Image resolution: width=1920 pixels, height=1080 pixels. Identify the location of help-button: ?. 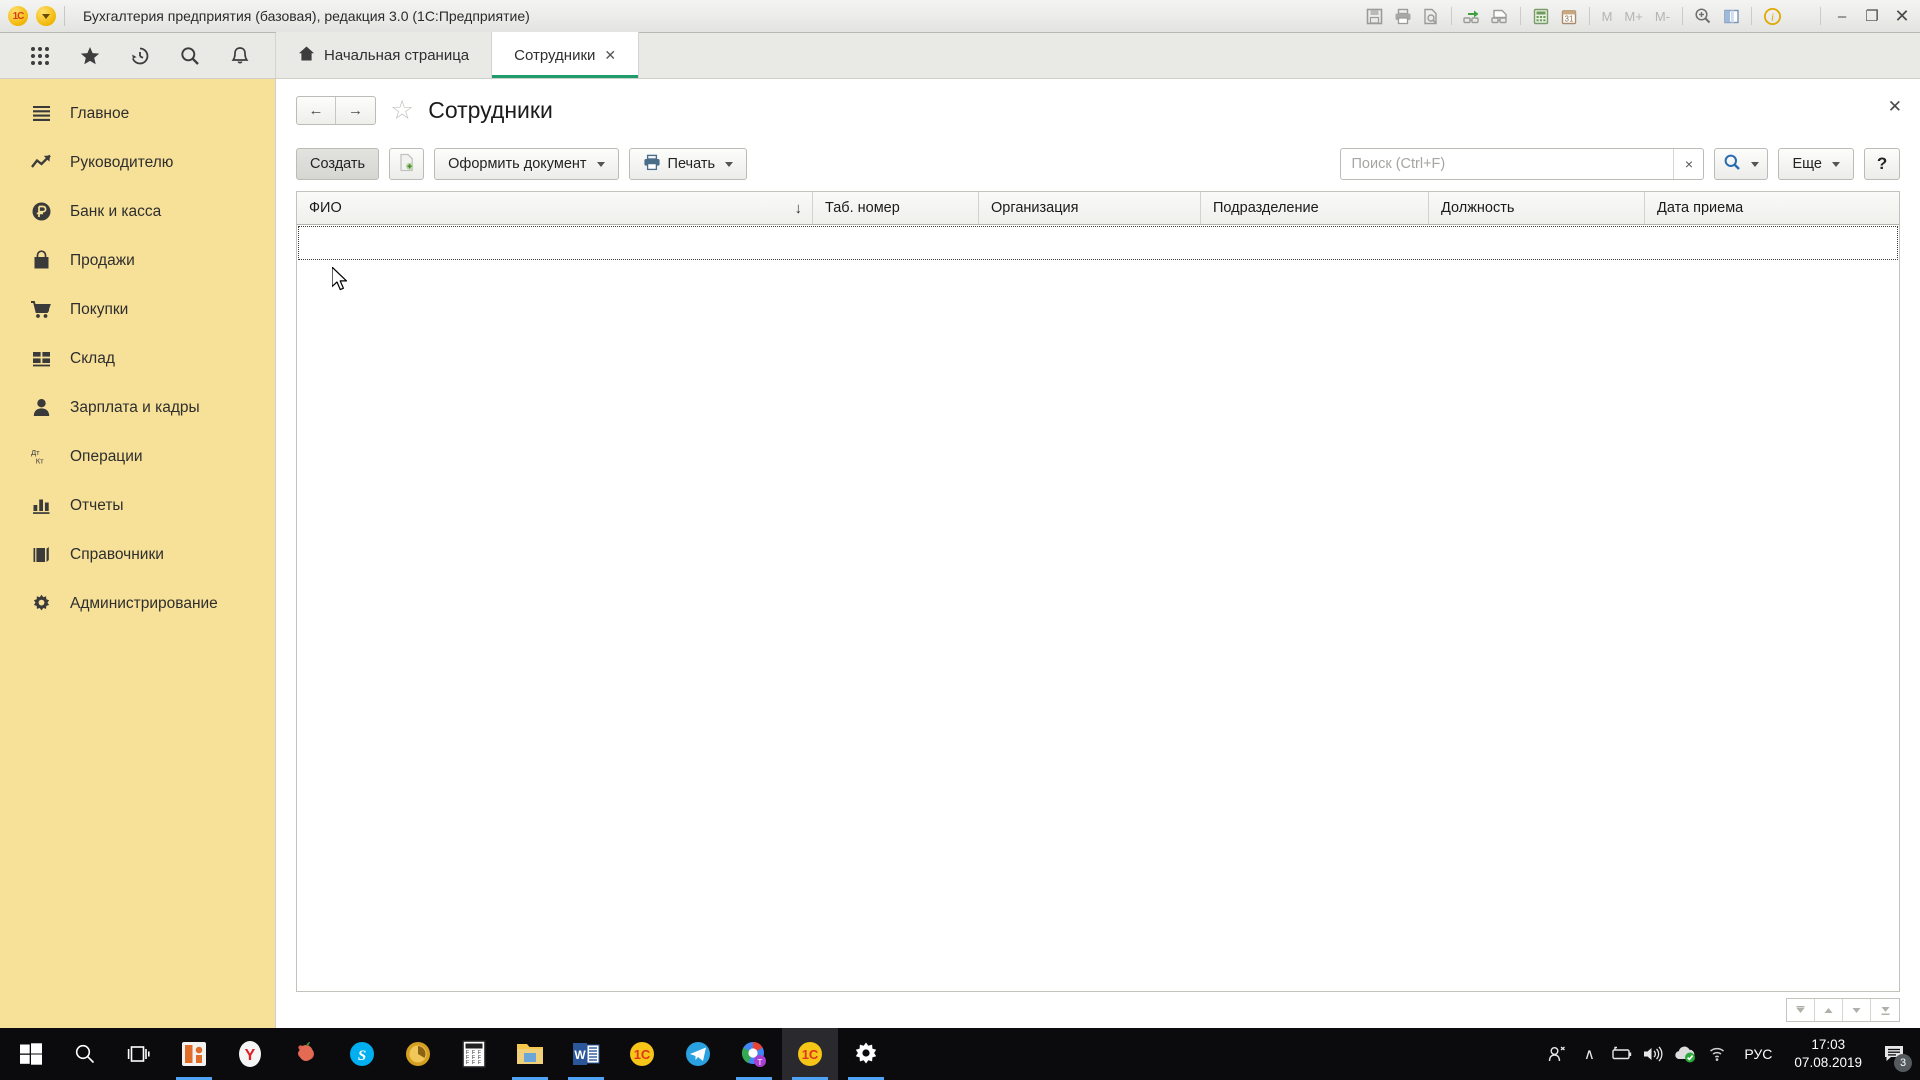
(1882, 164).